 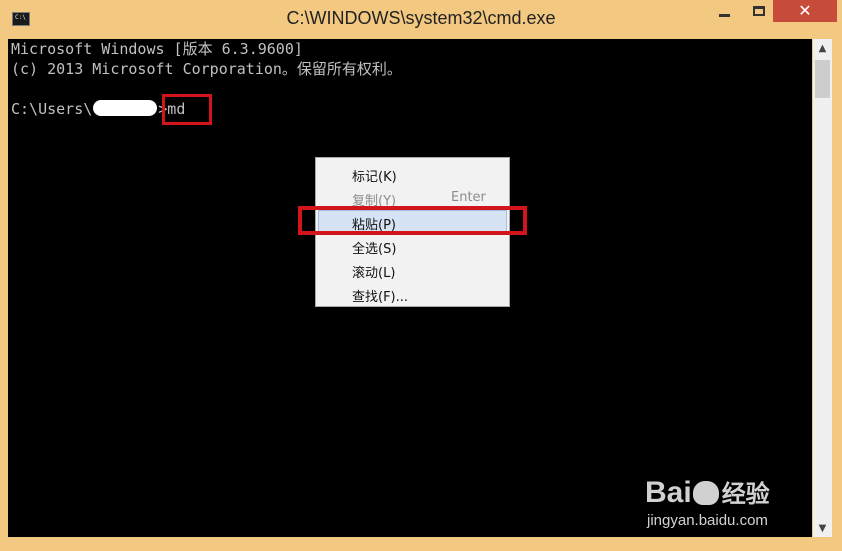 What do you see at coordinates (707, 520) in the screenshot?
I see `watermark-url: jingyan.baidu.com` at bounding box center [707, 520].